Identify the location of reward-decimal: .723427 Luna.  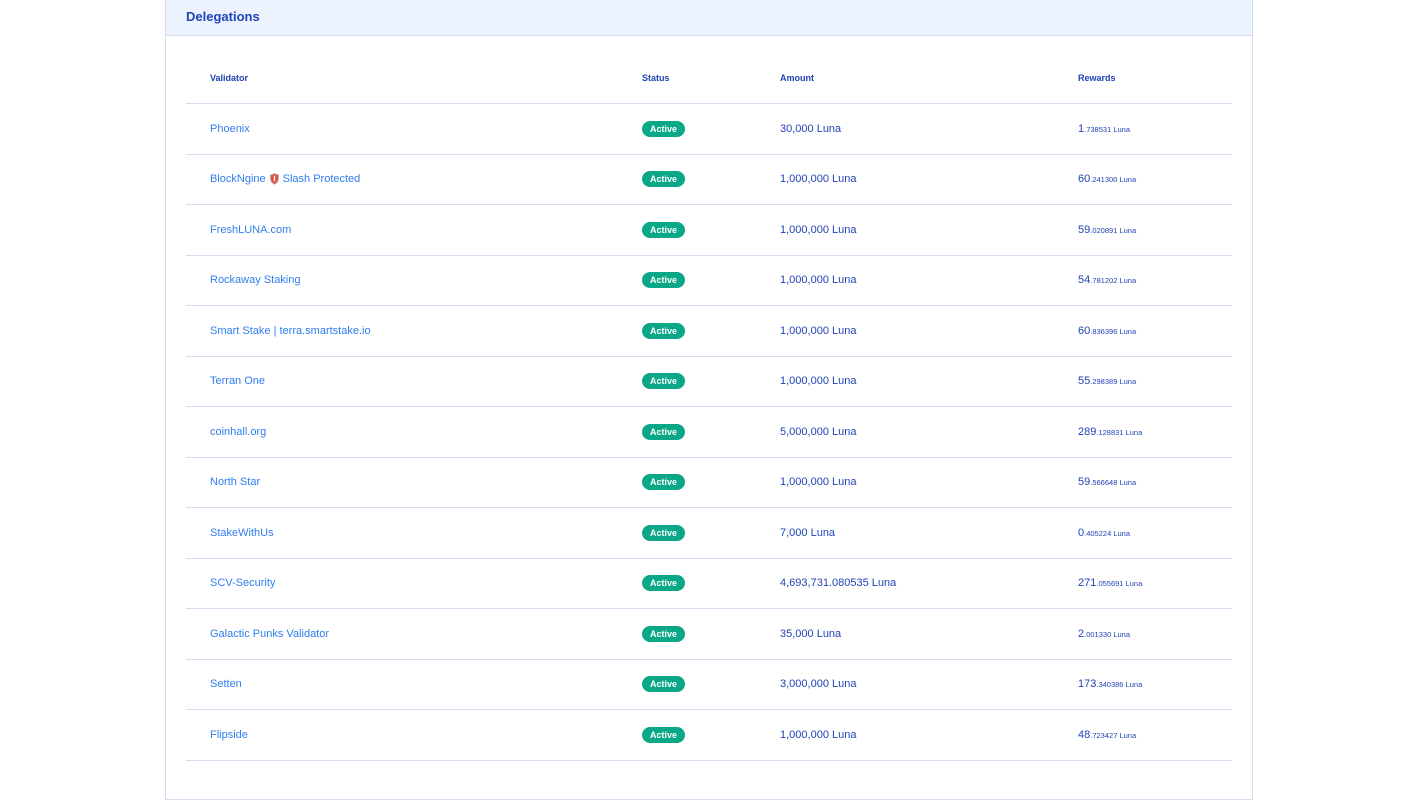
(1113, 735).